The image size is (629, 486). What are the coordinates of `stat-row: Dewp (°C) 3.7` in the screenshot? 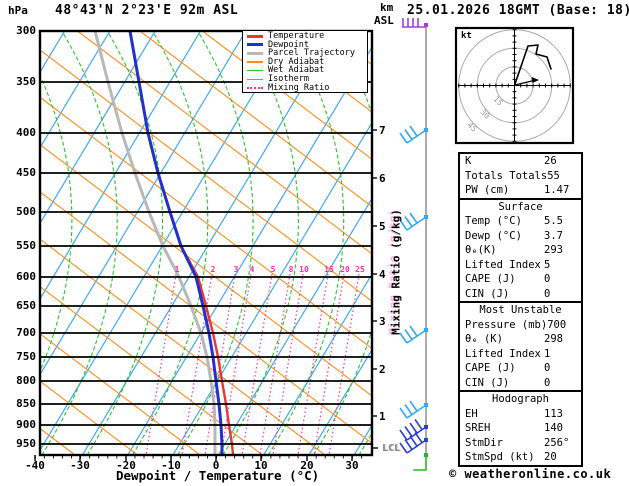 It's located at (520, 236).